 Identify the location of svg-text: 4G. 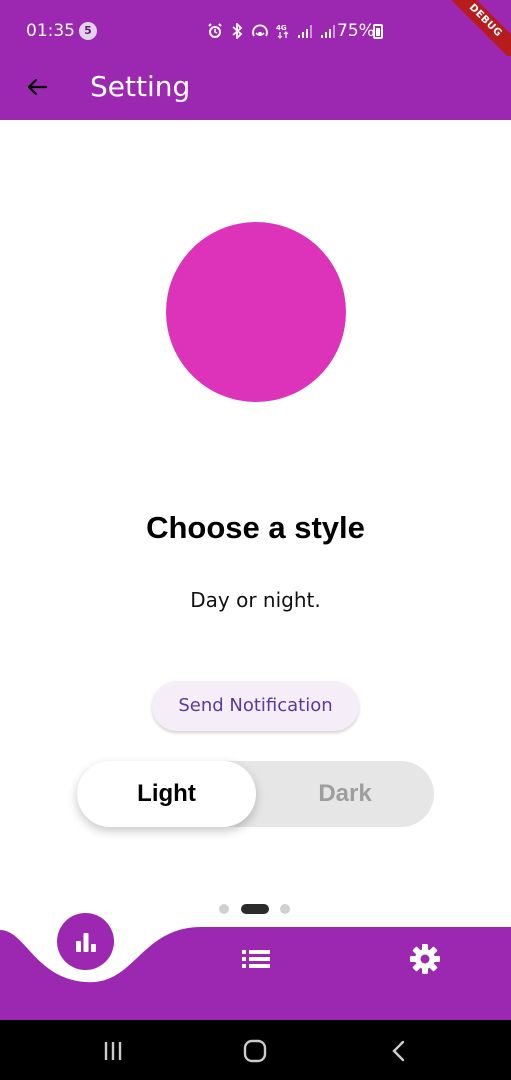
(281, 28).